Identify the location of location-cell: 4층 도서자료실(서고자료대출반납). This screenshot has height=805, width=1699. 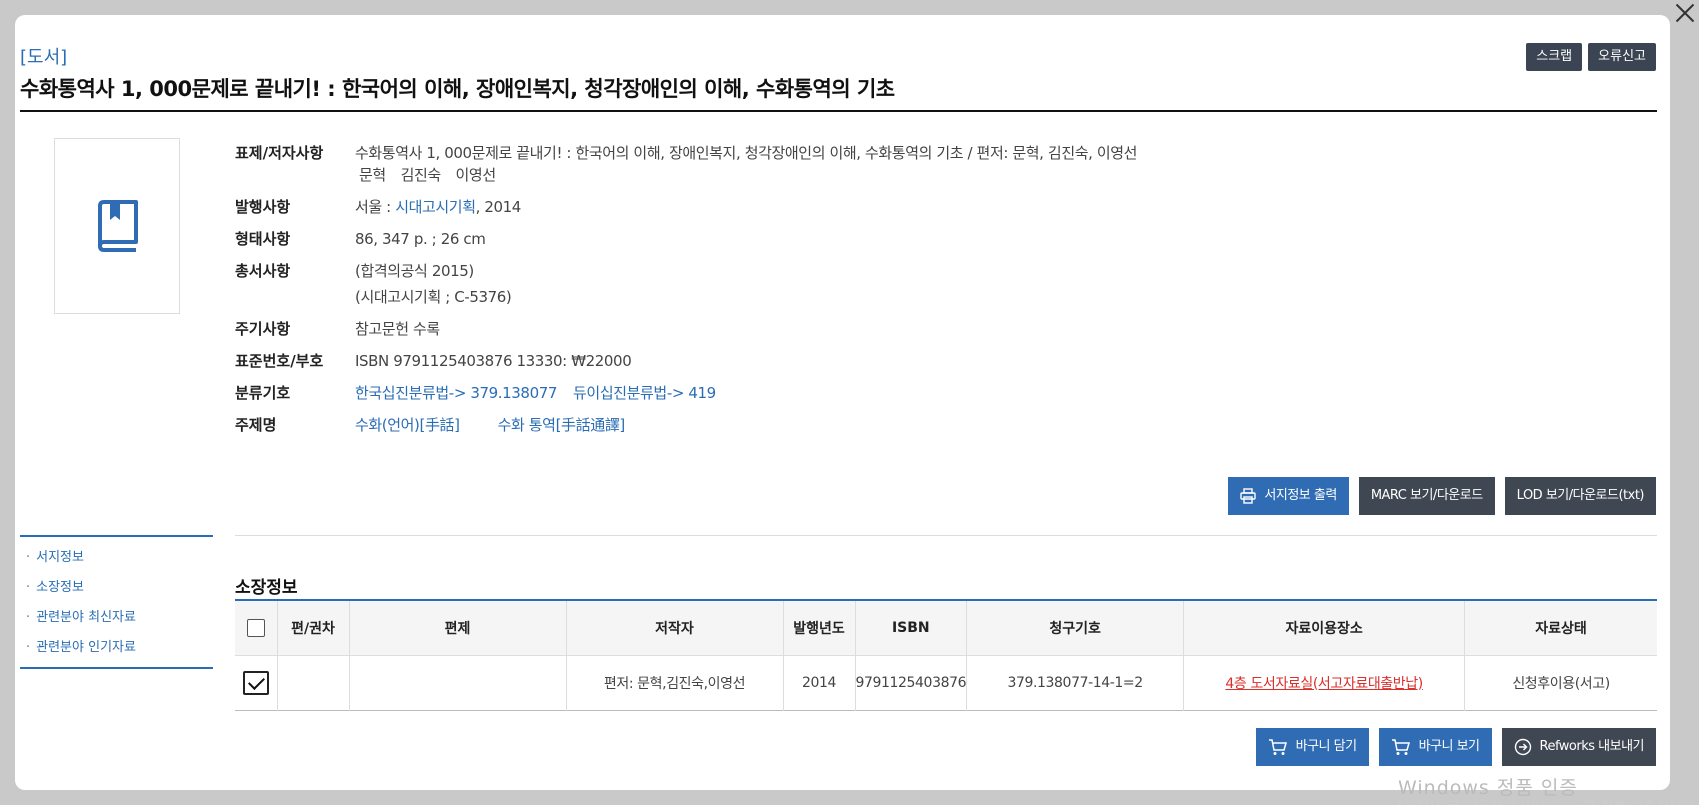
(1324, 682).